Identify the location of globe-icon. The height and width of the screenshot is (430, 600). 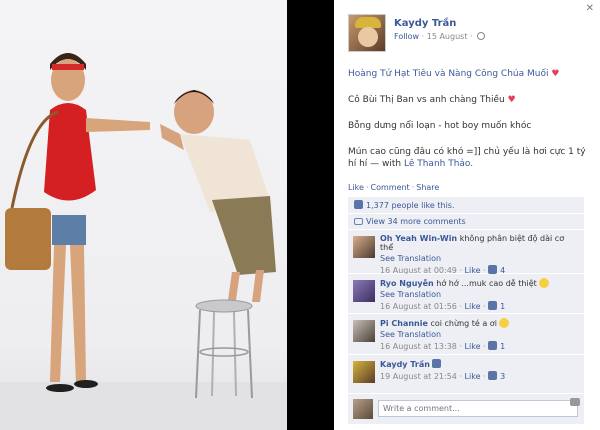
(481, 36).